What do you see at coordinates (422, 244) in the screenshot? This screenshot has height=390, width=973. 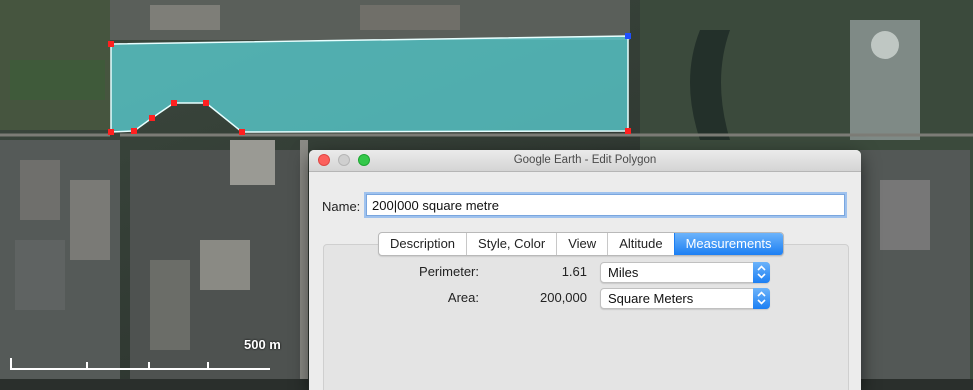 I see `tab-description: Description` at bounding box center [422, 244].